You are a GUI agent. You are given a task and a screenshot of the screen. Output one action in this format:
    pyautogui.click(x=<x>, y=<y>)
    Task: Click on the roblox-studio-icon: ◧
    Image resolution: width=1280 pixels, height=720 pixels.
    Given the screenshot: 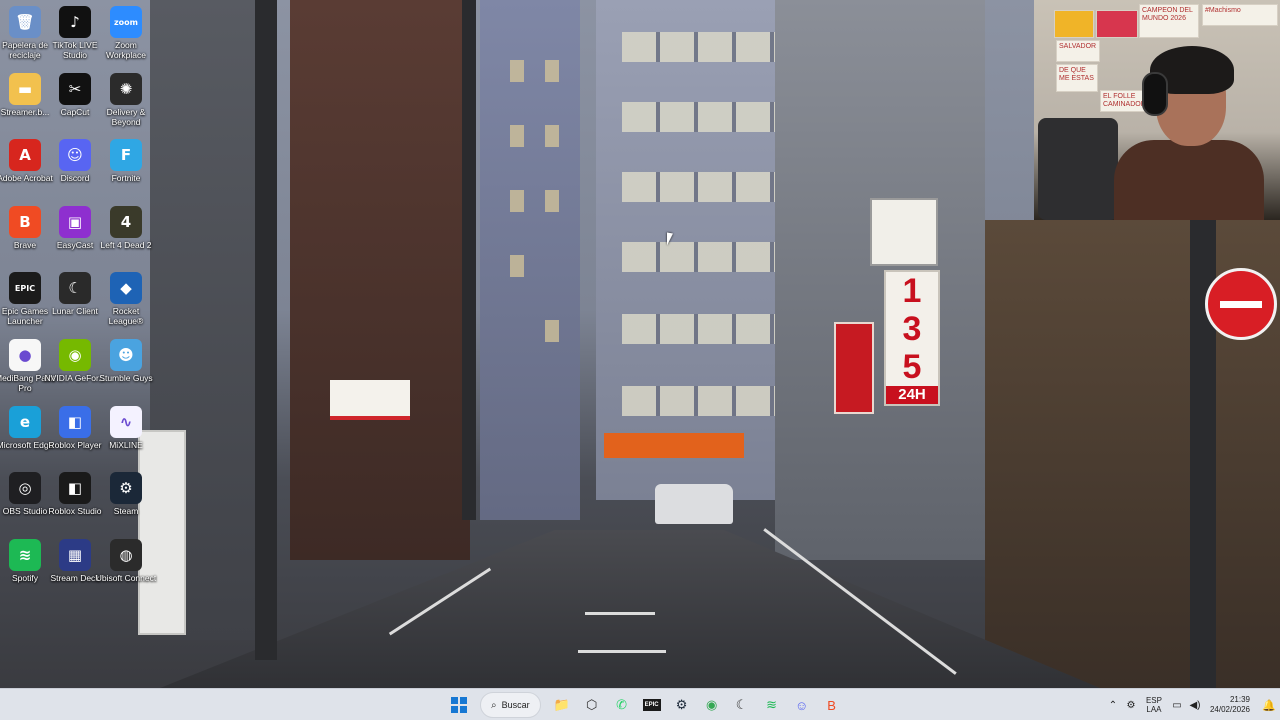 What is the action you would take?
    pyautogui.click(x=75, y=488)
    